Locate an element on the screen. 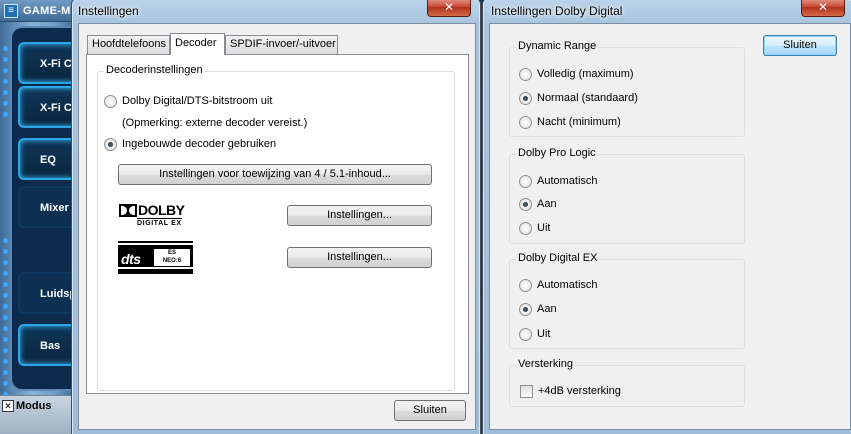 This screenshot has height=434, width=851. digital-ex-auto-radio is located at coordinates (525, 285).